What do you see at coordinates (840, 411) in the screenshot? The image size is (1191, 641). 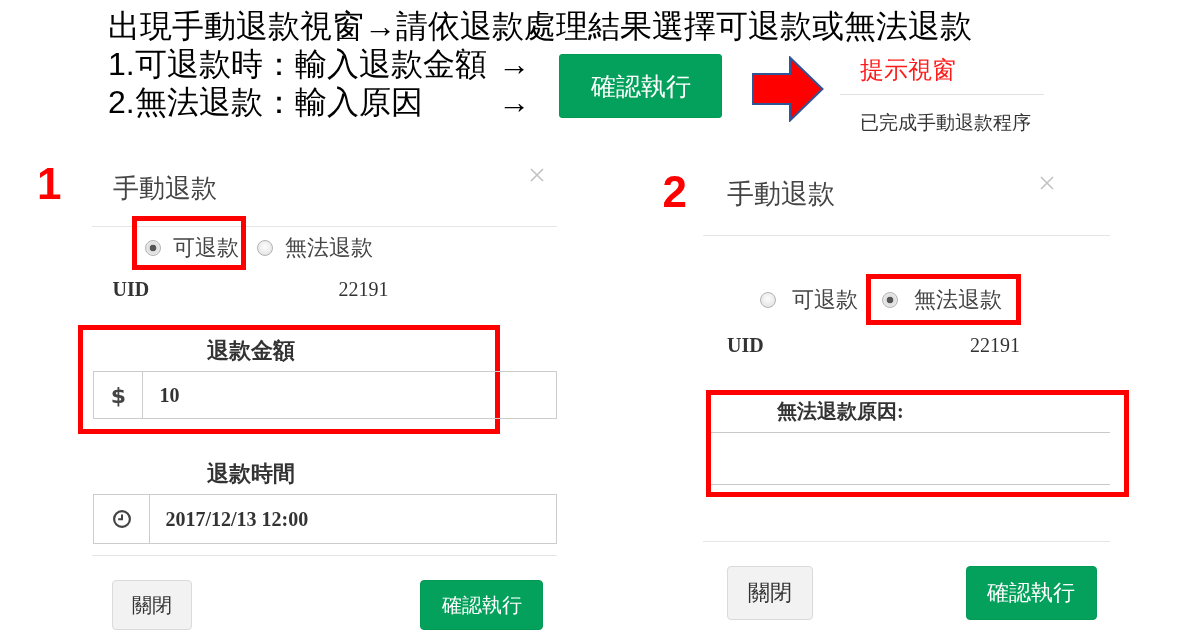 I see `field-label: 無法退款原因:` at bounding box center [840, 411].